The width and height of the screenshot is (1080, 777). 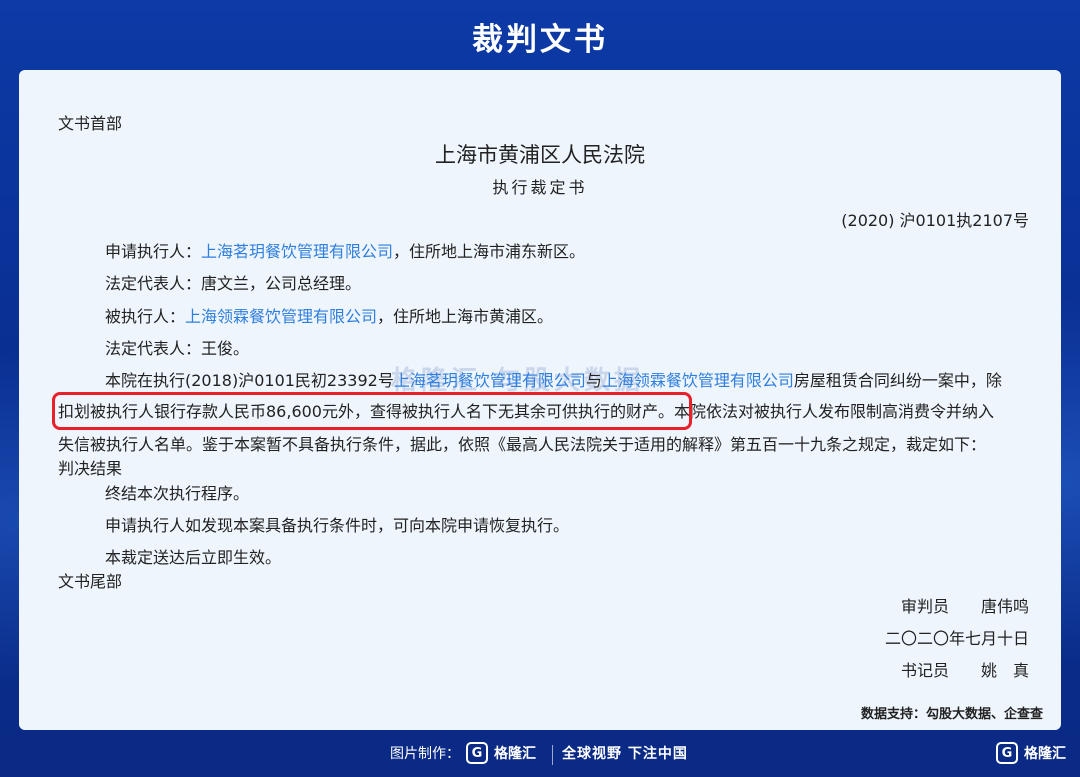 I want to click on slogan: 全球视野 下注中国, so click(x=625, y=754).